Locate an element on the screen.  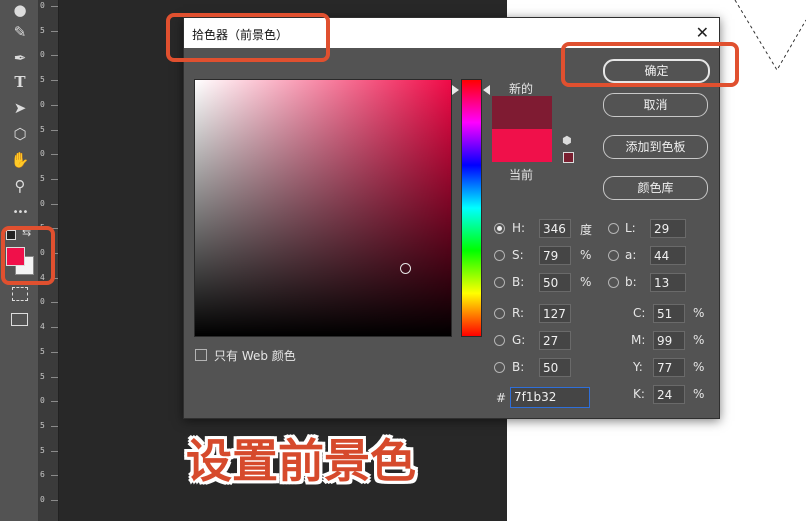
y-input: 77 is located at coordinates (669, 367).